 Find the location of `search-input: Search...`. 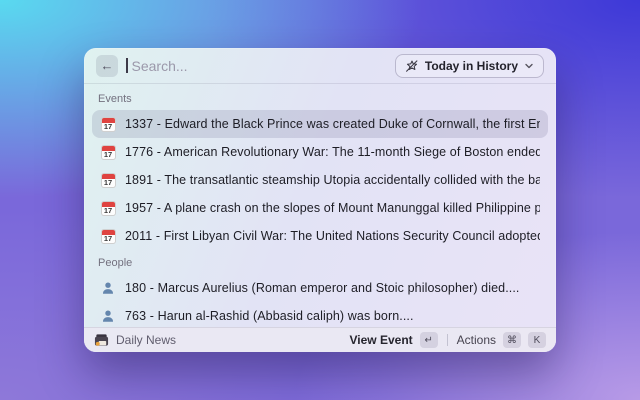

search-input: Search... is located at coordinates (259, 66).